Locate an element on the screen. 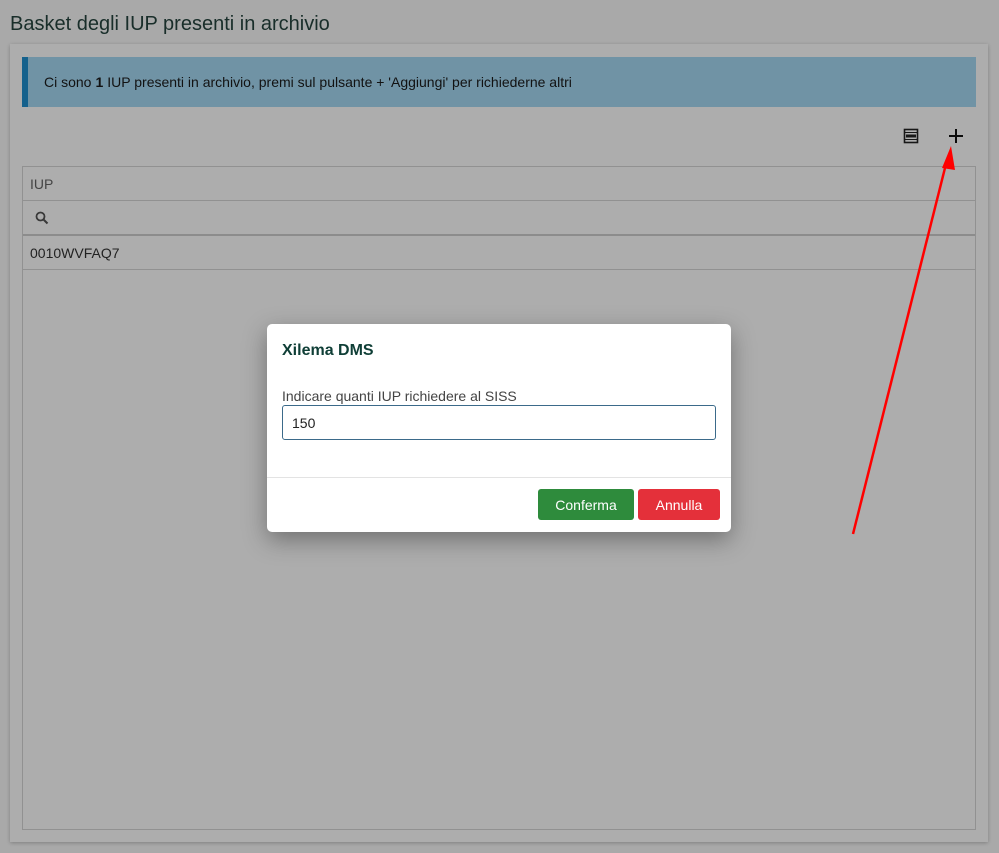 The height and width of the screenshot is (853, 999). quantity-input is located at coordinates (499, 422).